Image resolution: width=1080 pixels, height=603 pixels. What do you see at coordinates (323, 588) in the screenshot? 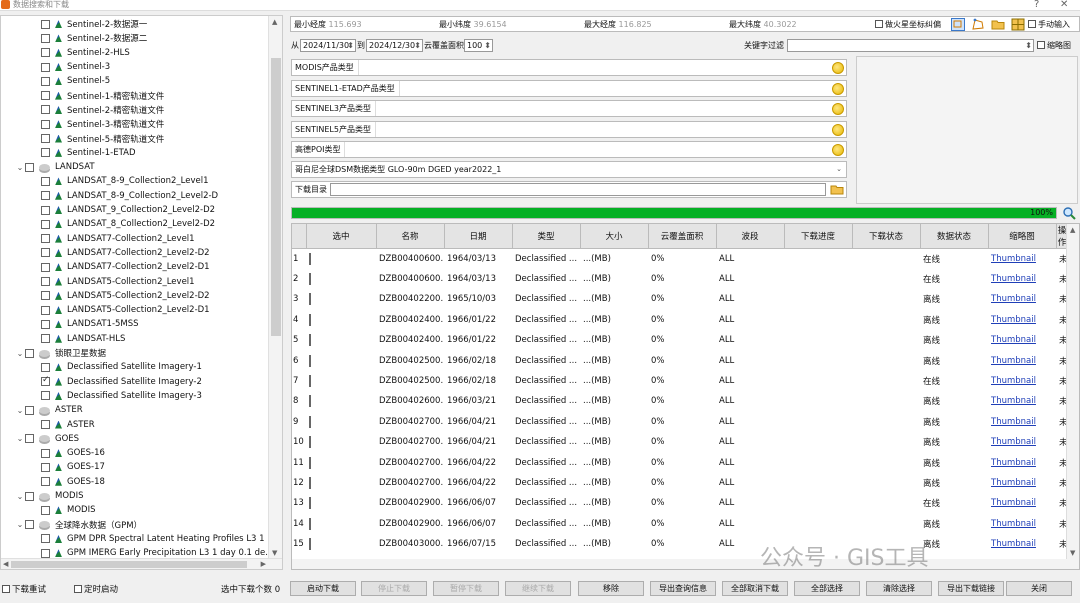
I see `action-button: 启动下载` at bounding box center [323, 588].